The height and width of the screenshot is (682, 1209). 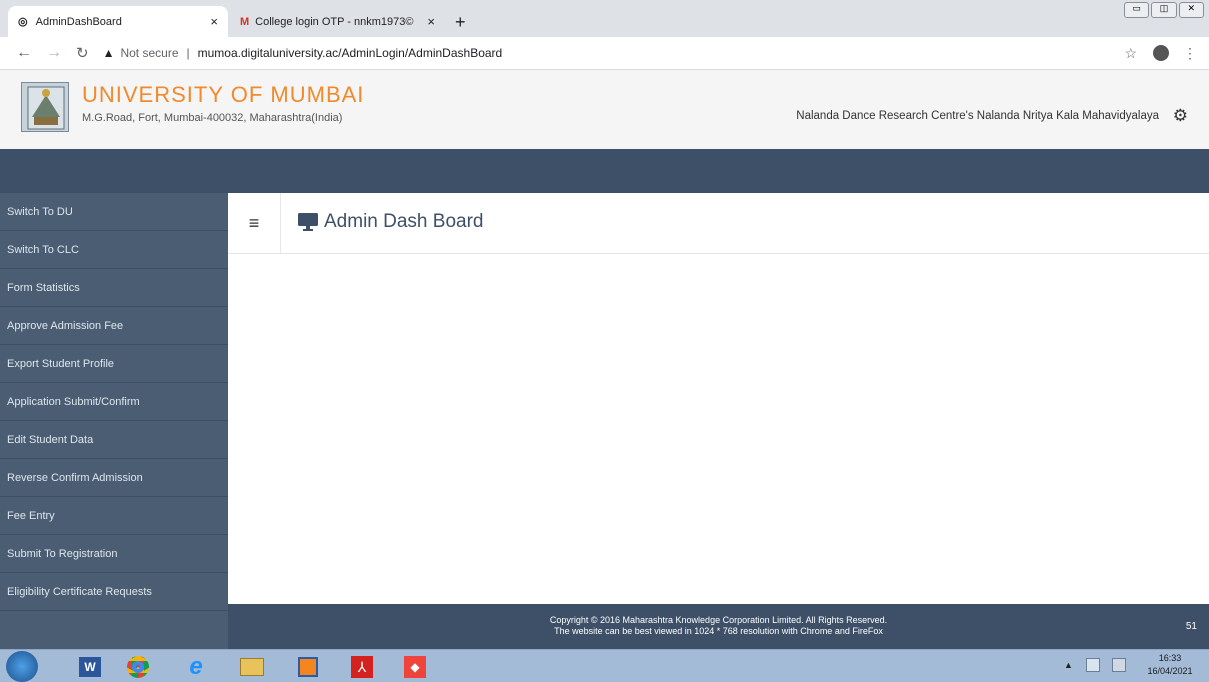 I want to click on tab-title: AdminDashBoard, so click(x=78, y=21).